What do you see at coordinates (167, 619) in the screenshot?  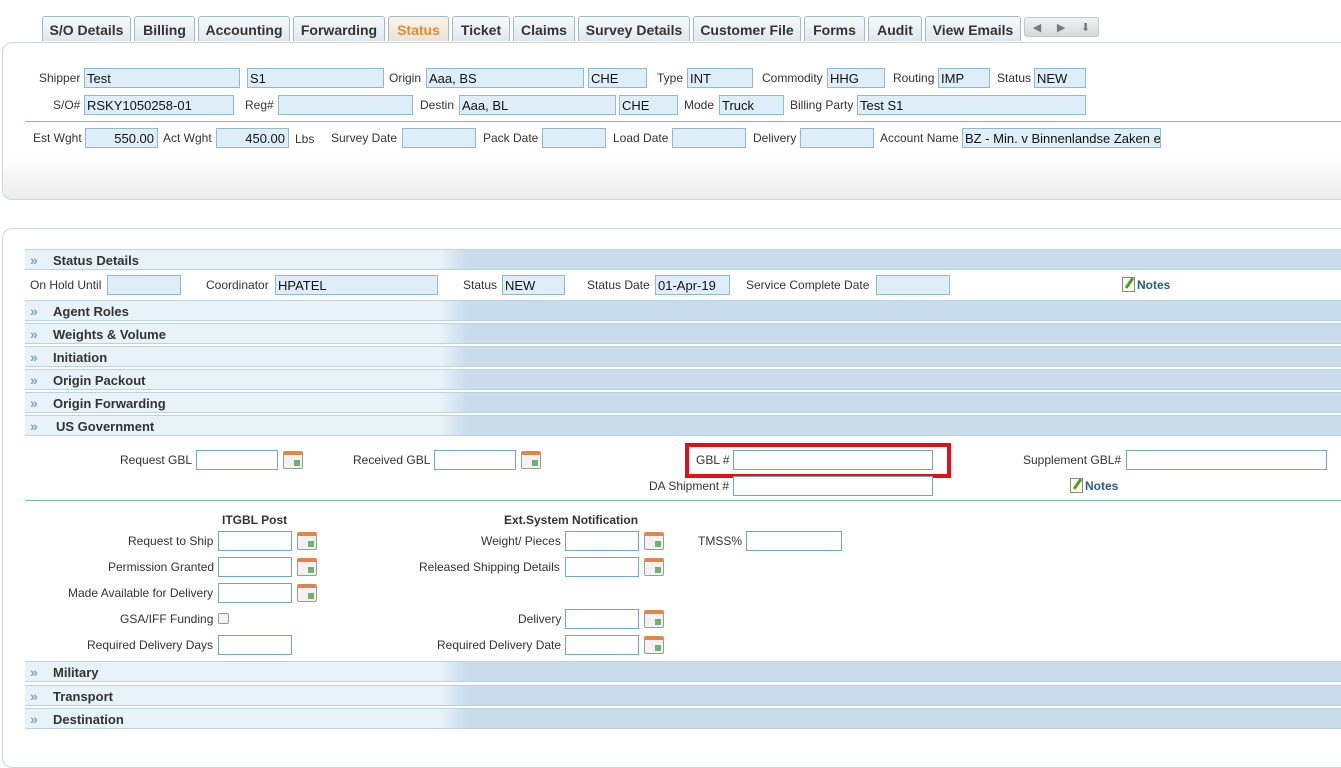 I see `gsa-iff-label: GSA/IFF Funding` at bounding box center [167, 619].